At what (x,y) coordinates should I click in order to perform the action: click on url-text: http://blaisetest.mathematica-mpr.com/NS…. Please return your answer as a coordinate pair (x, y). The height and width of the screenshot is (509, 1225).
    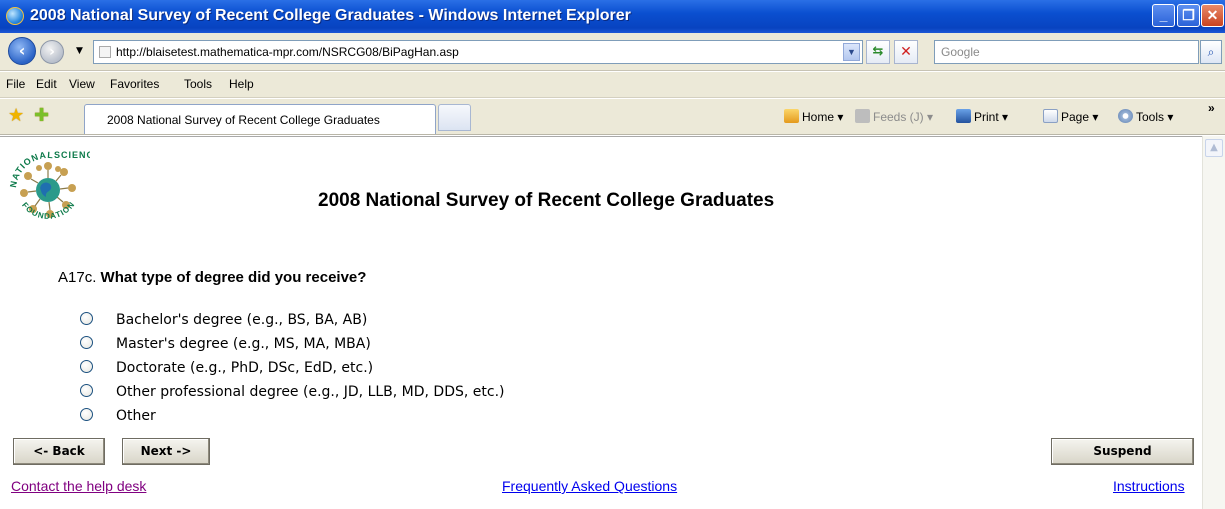
    Looking at the image, I should click on (287, 52).